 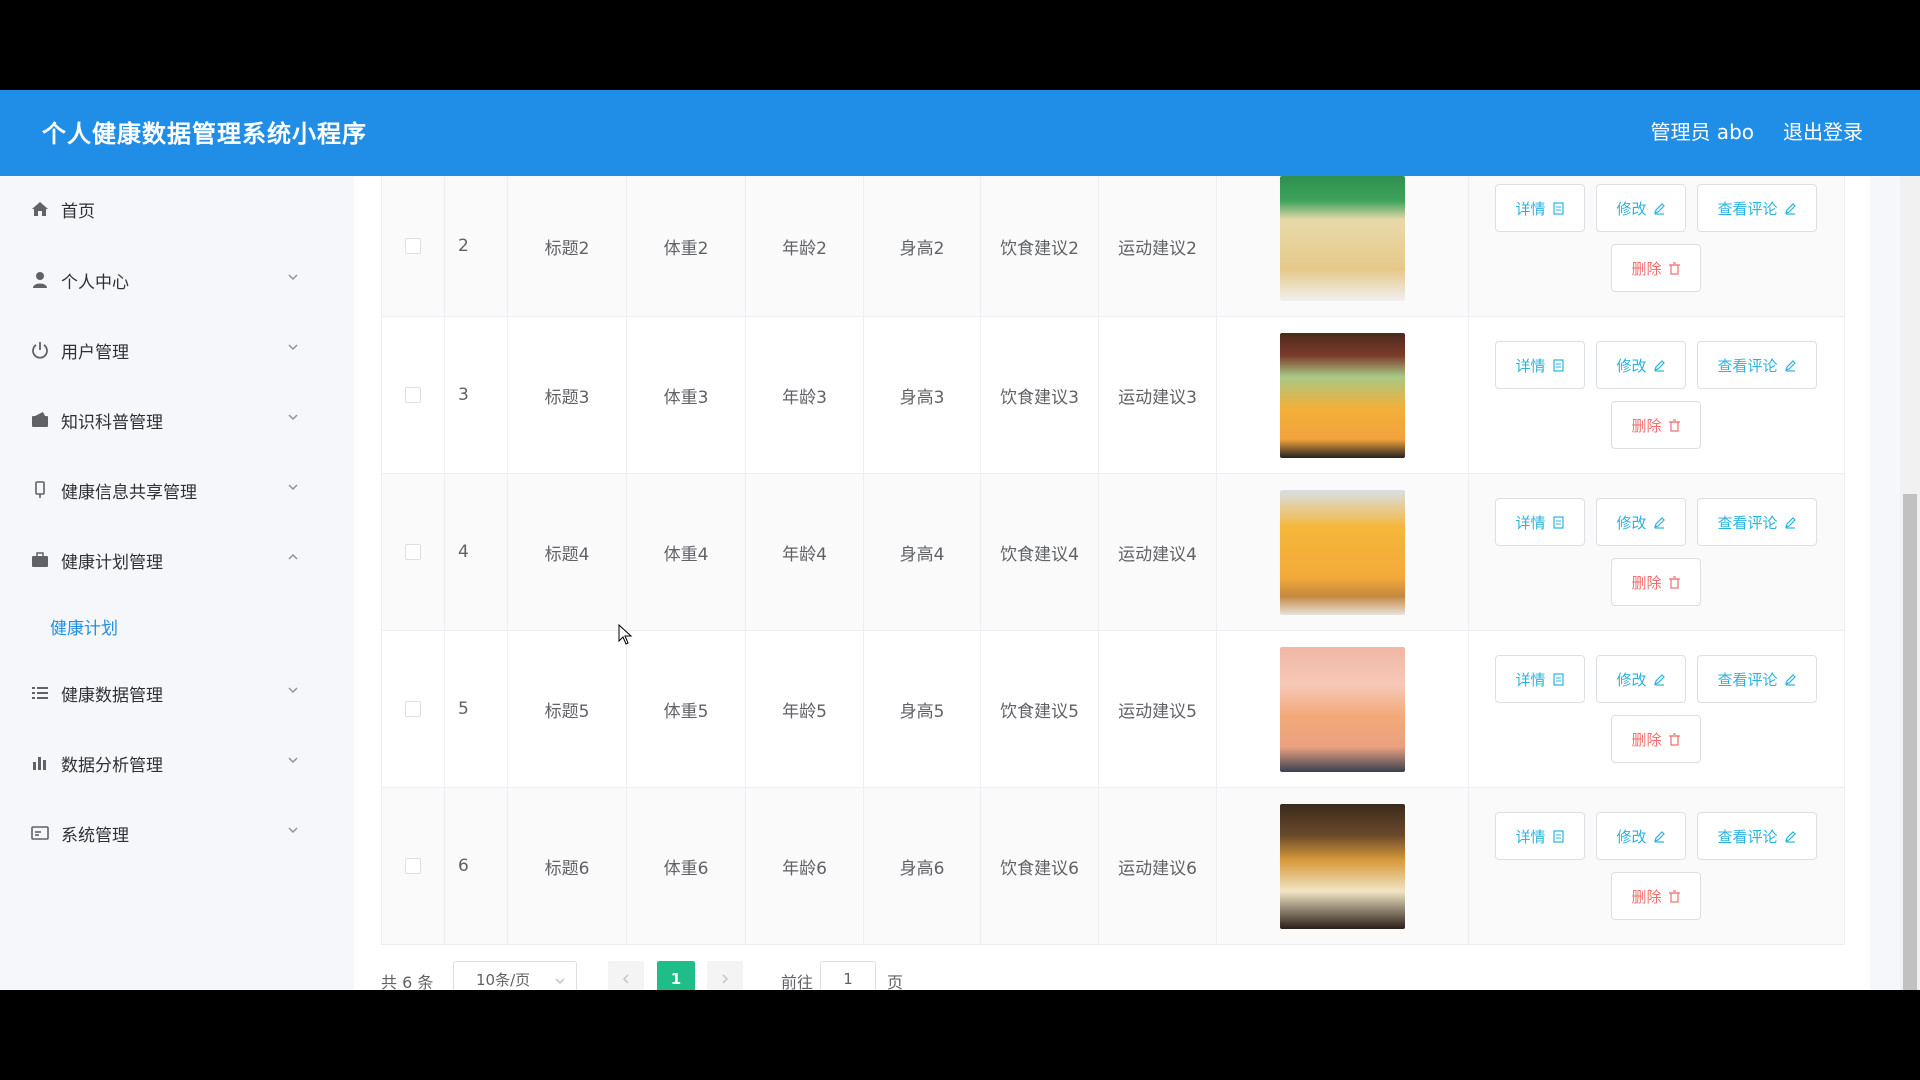 I want to click on scrollbar-thumb, so click(x=1910, y=742).